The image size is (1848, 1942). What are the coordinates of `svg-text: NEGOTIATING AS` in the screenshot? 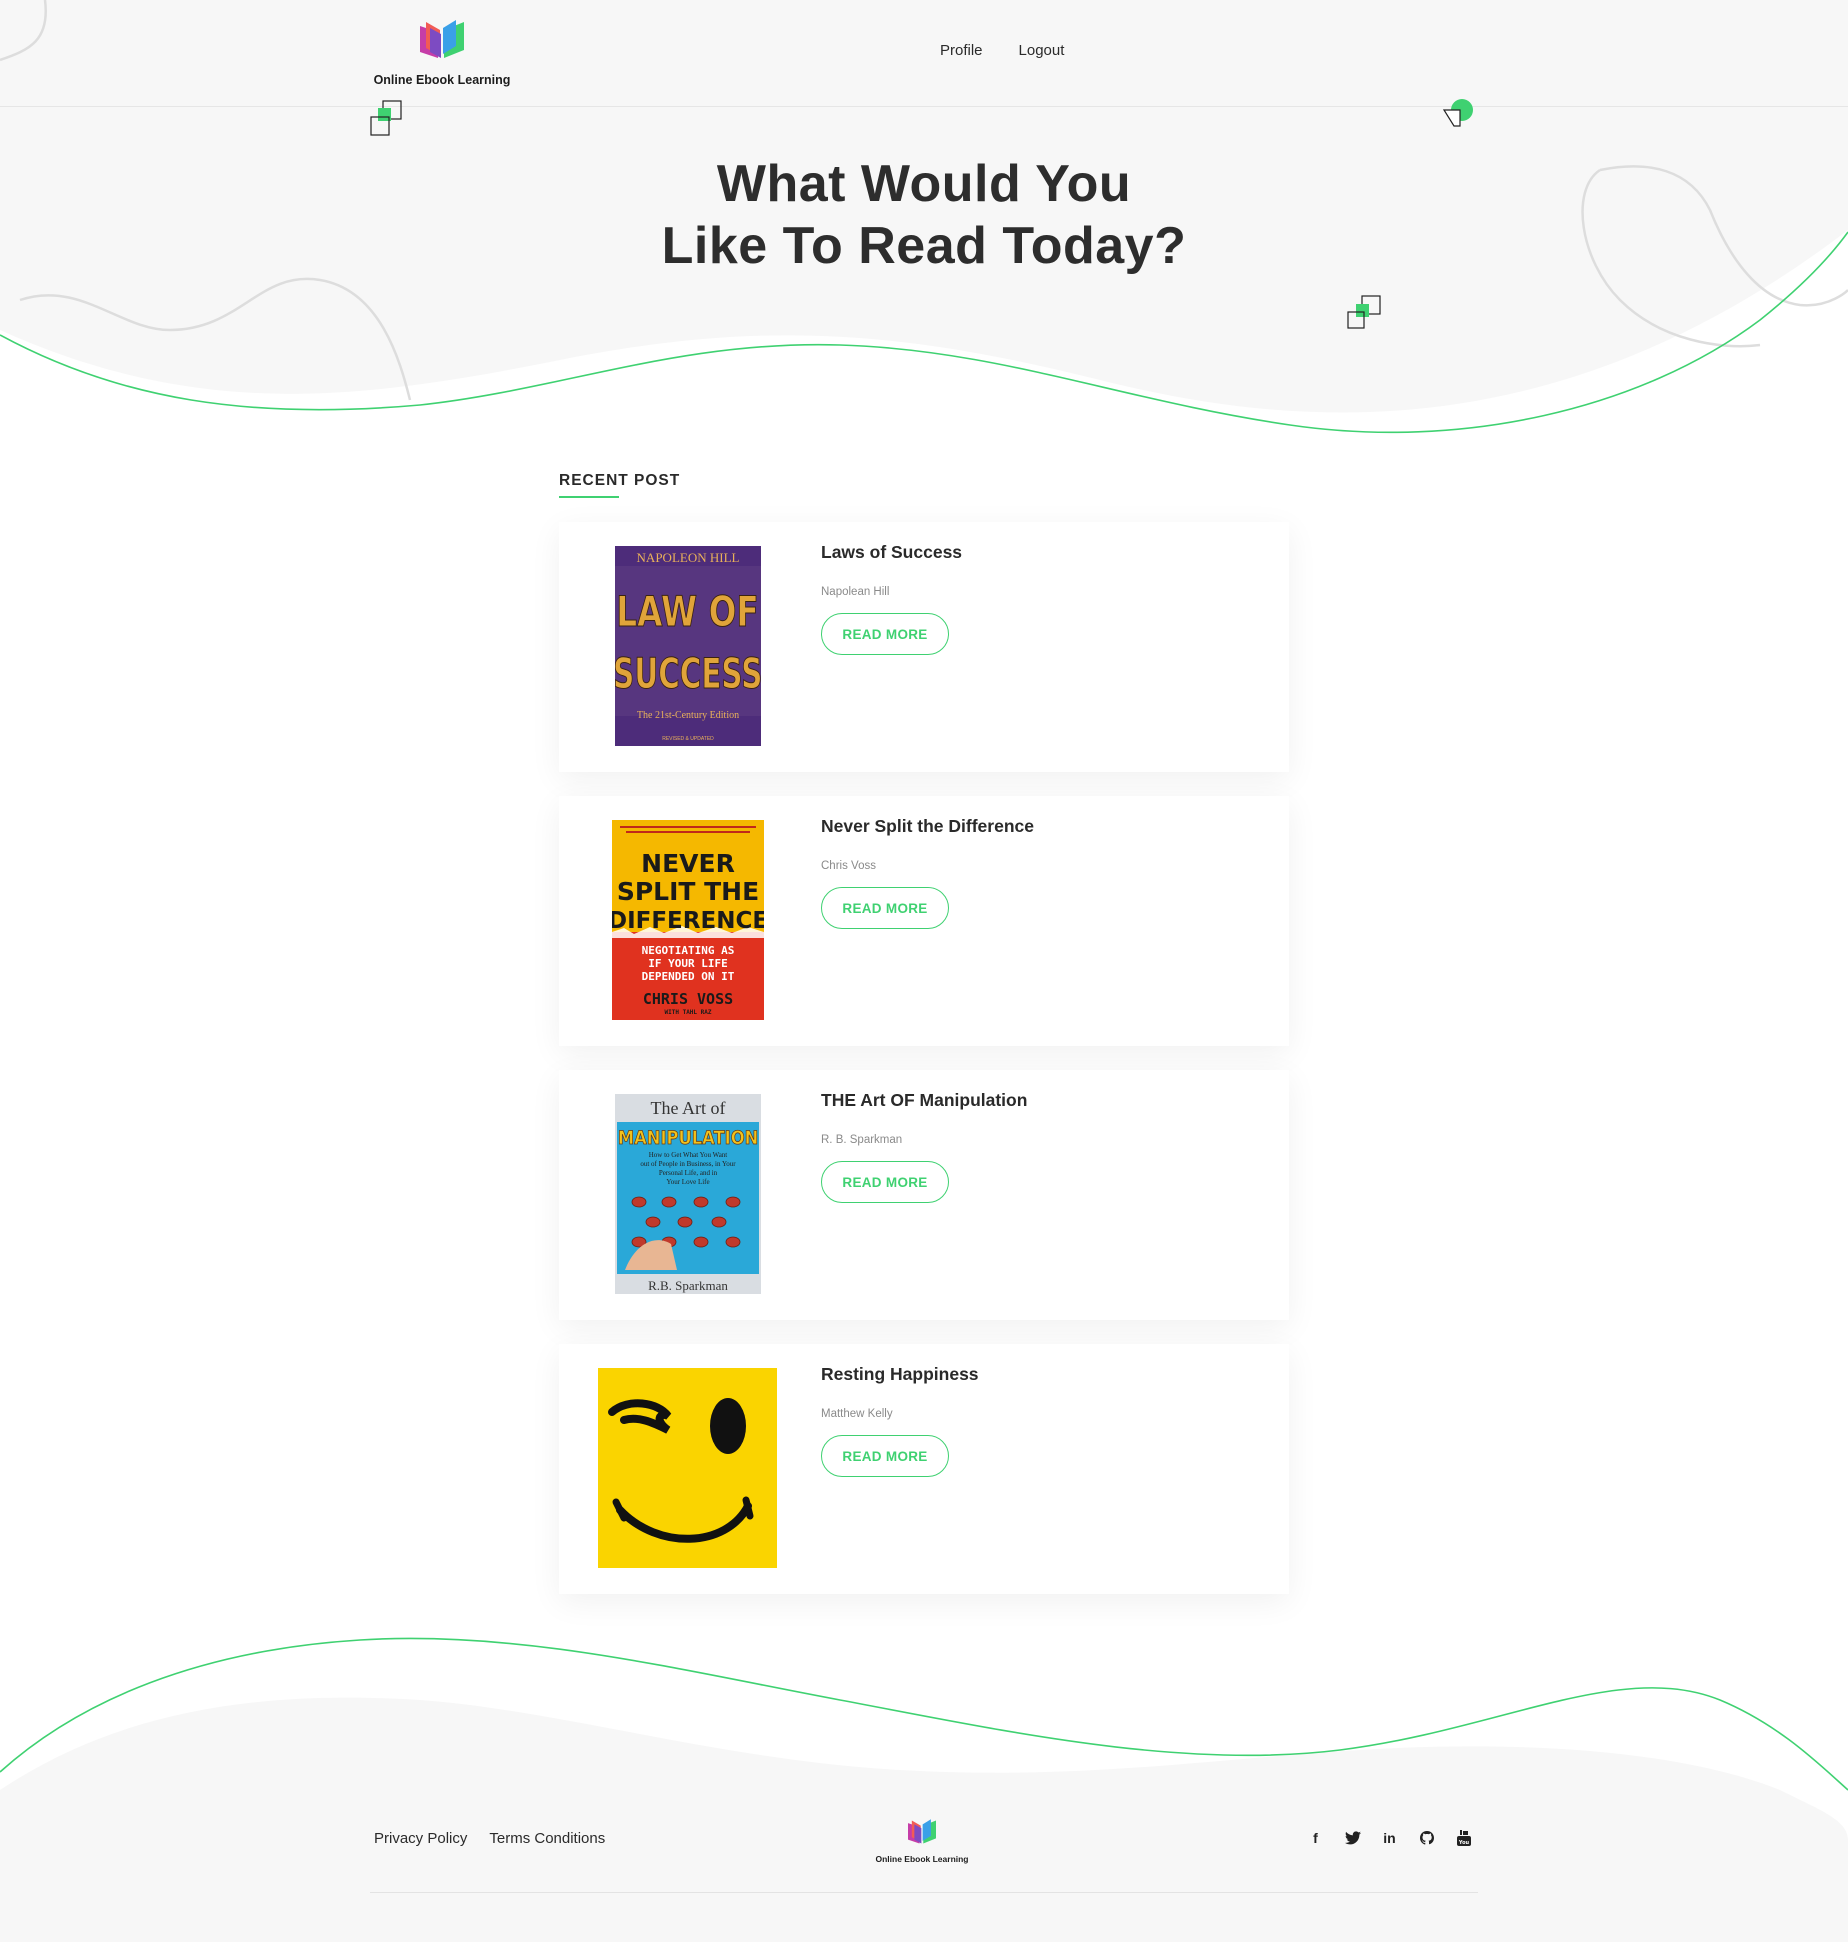 It's located at (688, 950).